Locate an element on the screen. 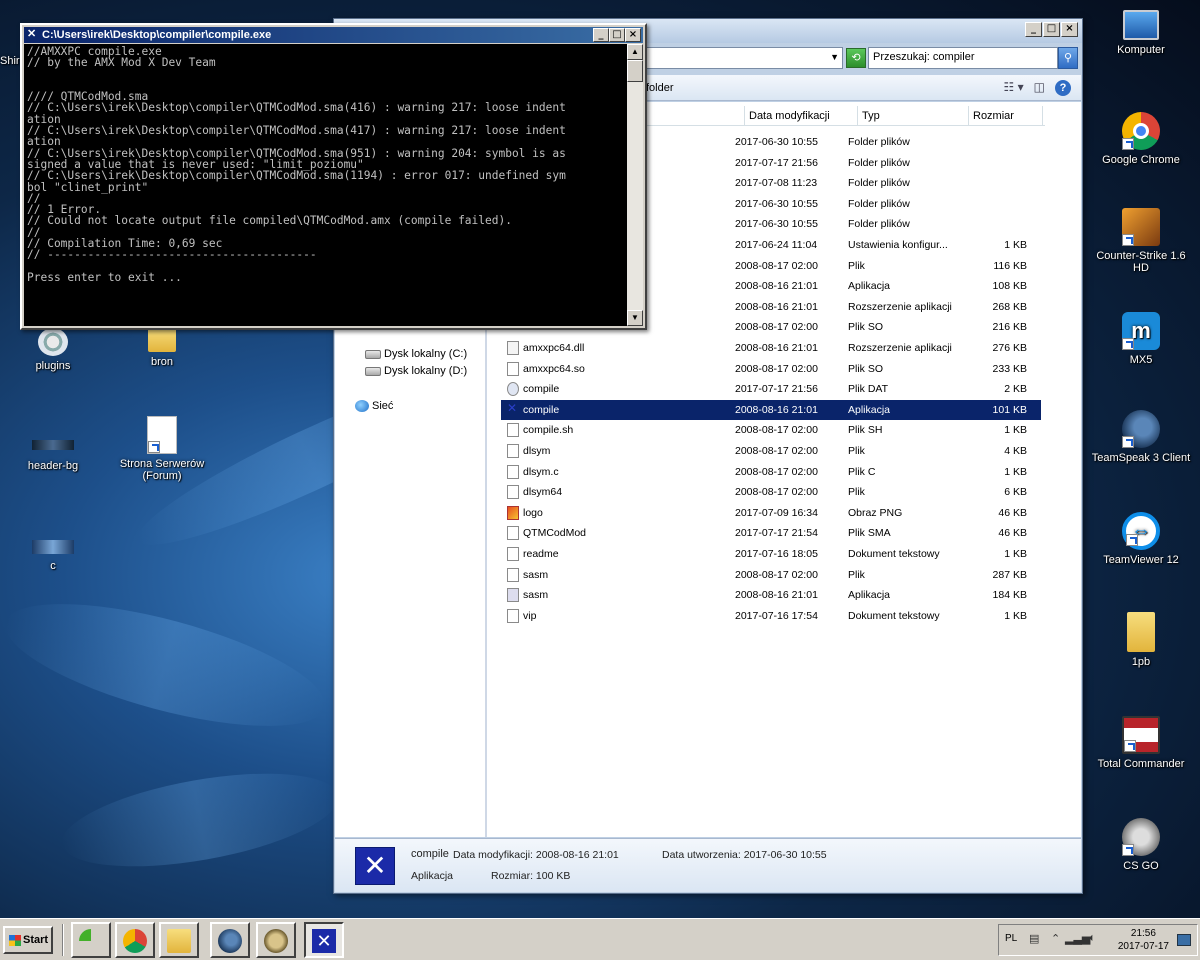 Image resolution: width=1200 pixels, height=960 pixels. clock: 21:56 2017-07-17 is located at coordinates (1143, 940).